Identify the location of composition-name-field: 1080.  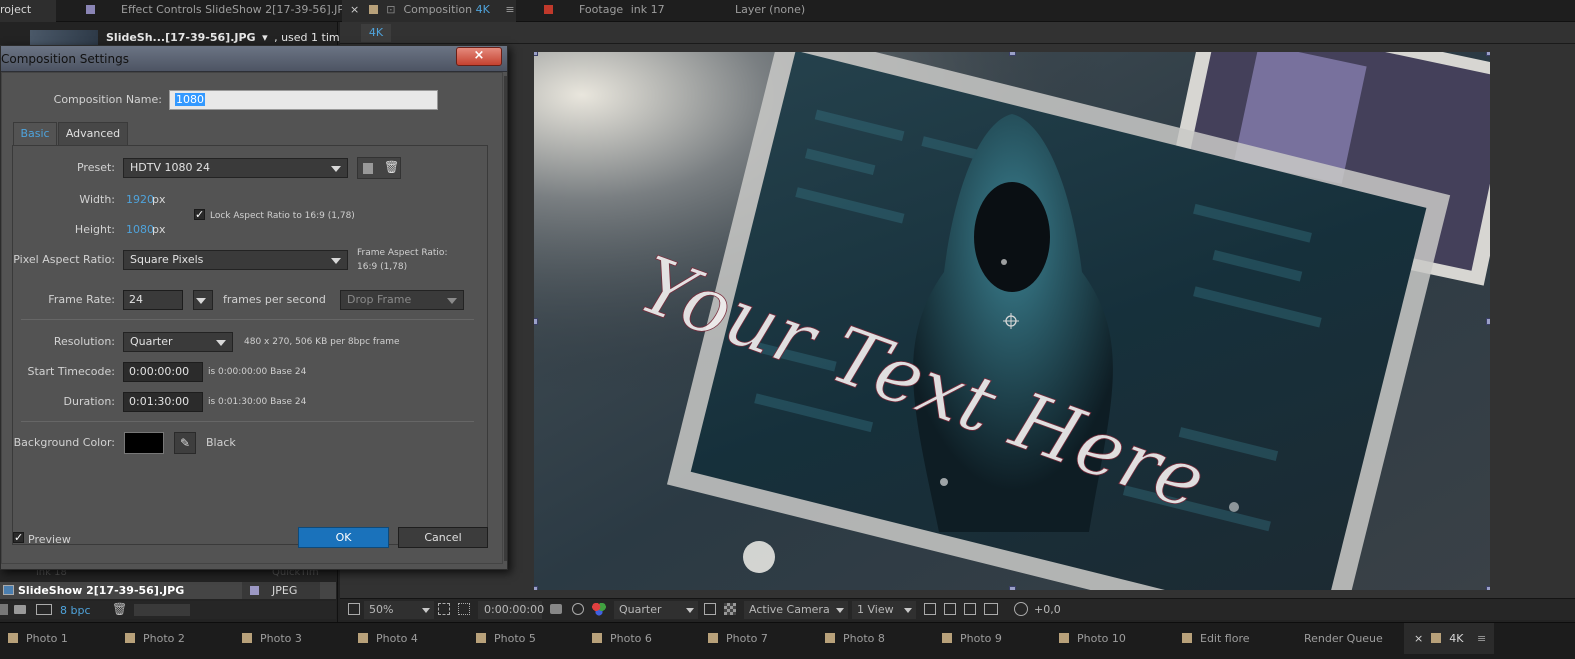
(303, 100).